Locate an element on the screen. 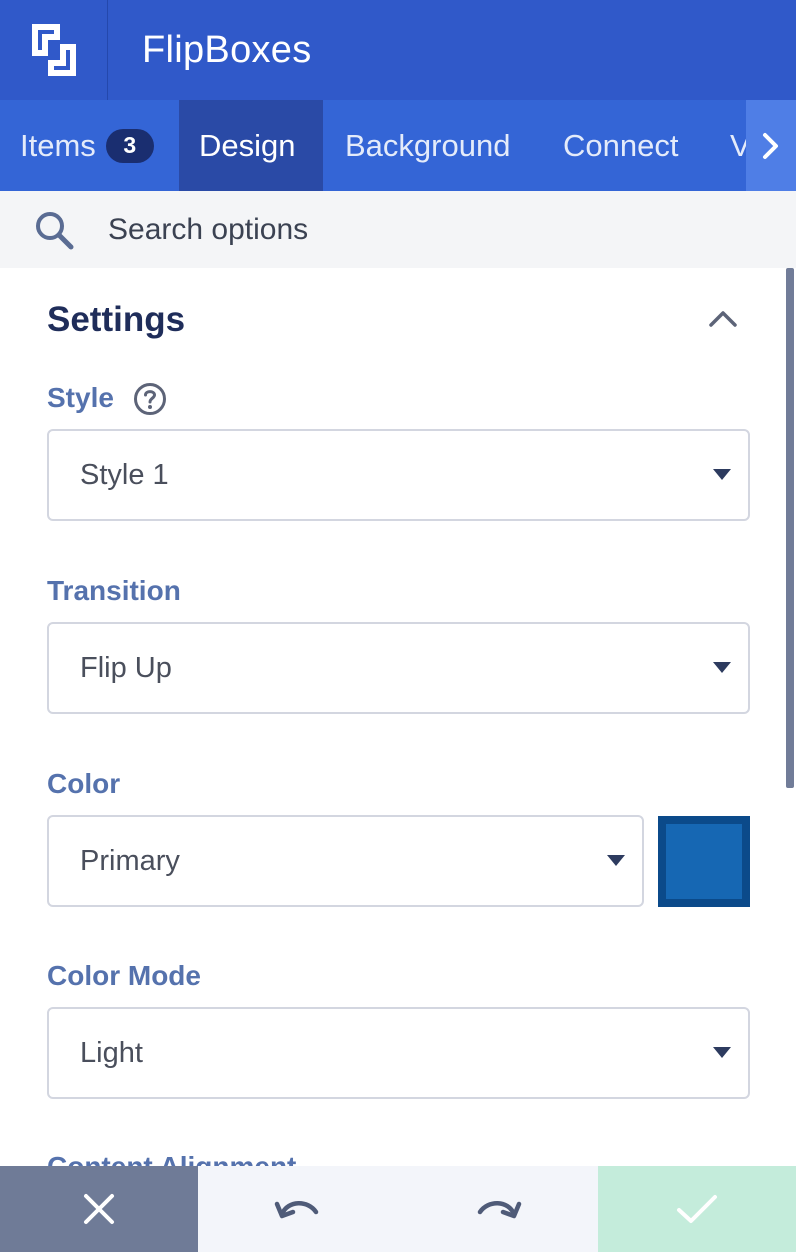  color-swatch-button is located at coordinates (704, 861).